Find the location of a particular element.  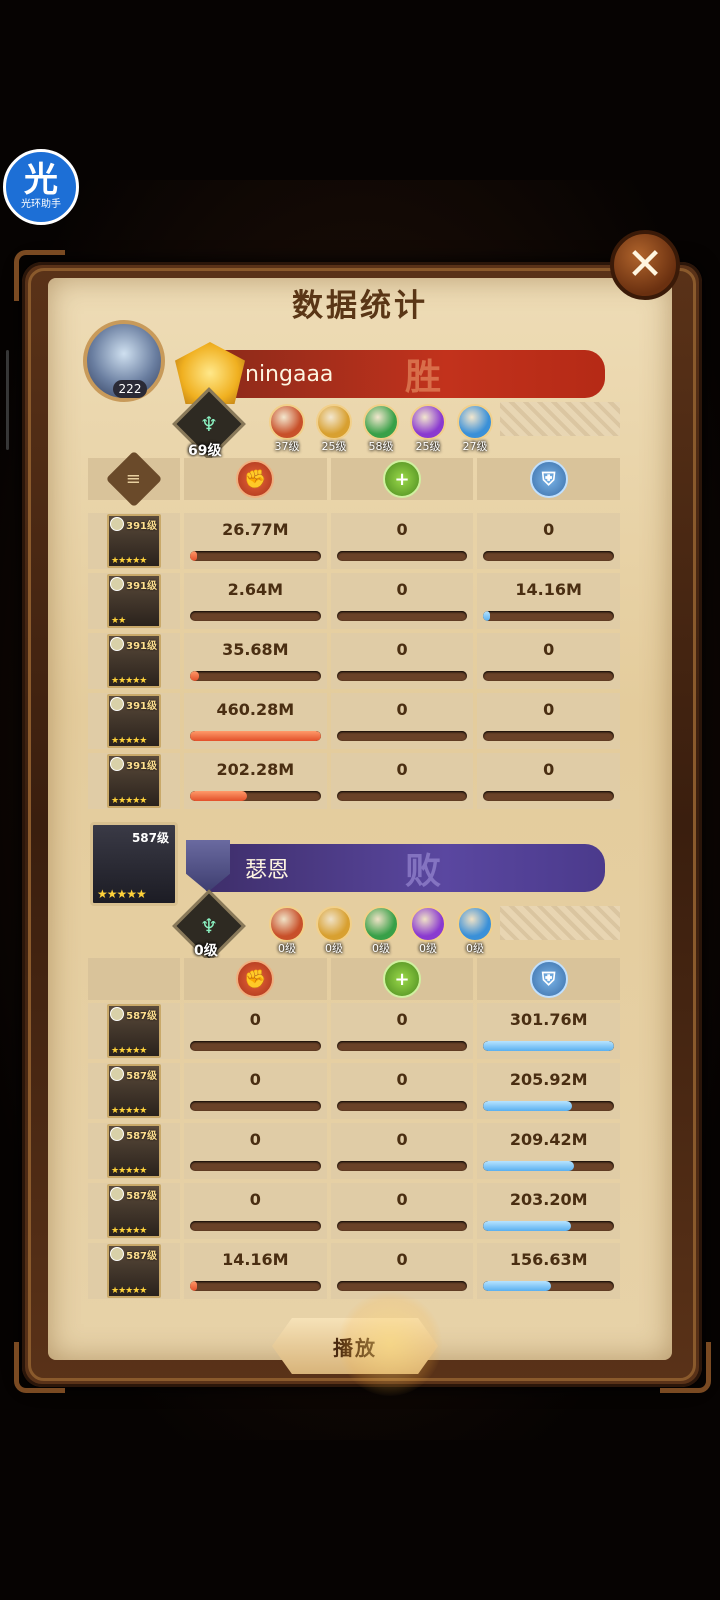

shield-stat-cell: 203.20M is located at coordinates (549, 1211).